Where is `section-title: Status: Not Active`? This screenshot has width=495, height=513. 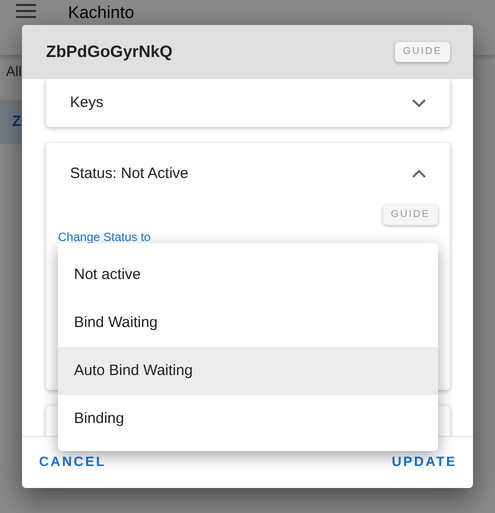 section-title: Status: Not Active is located at coordinates (129, 174).